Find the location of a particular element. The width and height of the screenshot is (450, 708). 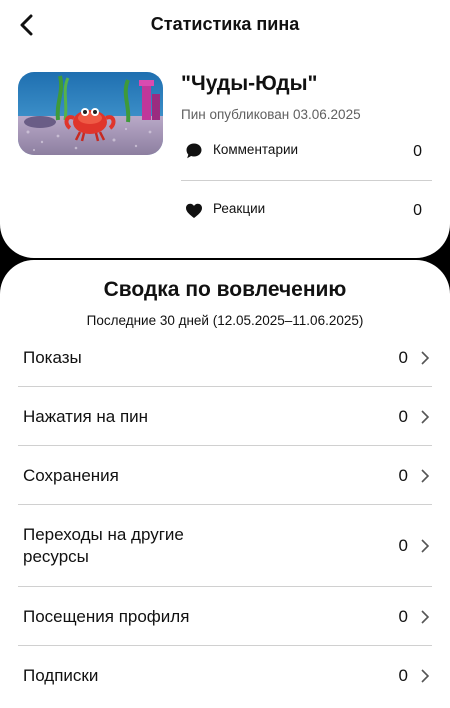

comment-icon is located at coordinates (194, 151).